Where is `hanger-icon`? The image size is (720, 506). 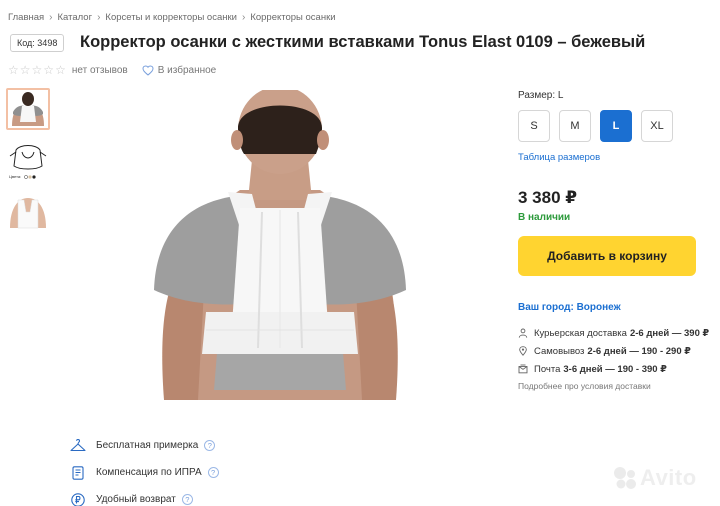
hanger-icon is located at coordinates (78, 444).